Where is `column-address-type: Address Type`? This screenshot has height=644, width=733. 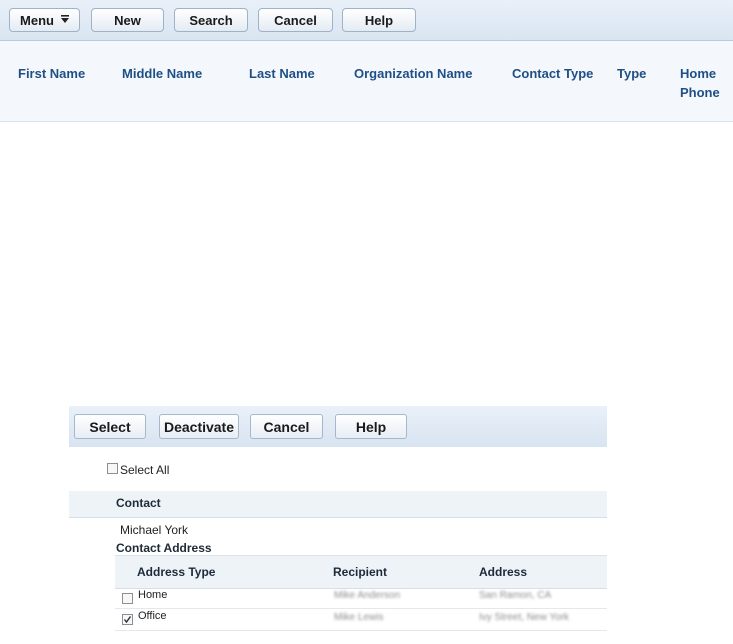 column-address-type: Address Type is located at coordinates (176, 572).